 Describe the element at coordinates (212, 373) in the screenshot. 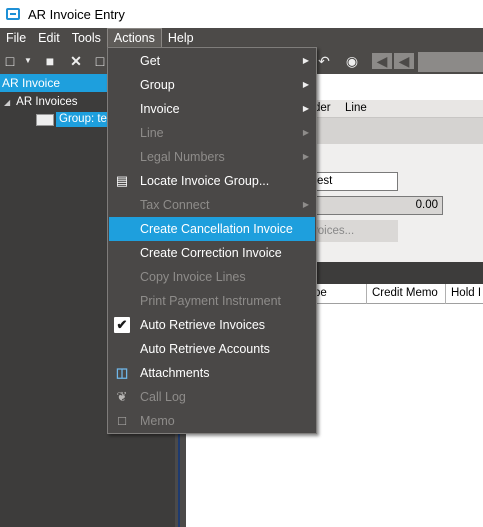

I see `menu-item-attachments: ◫ Attachments` at that location.